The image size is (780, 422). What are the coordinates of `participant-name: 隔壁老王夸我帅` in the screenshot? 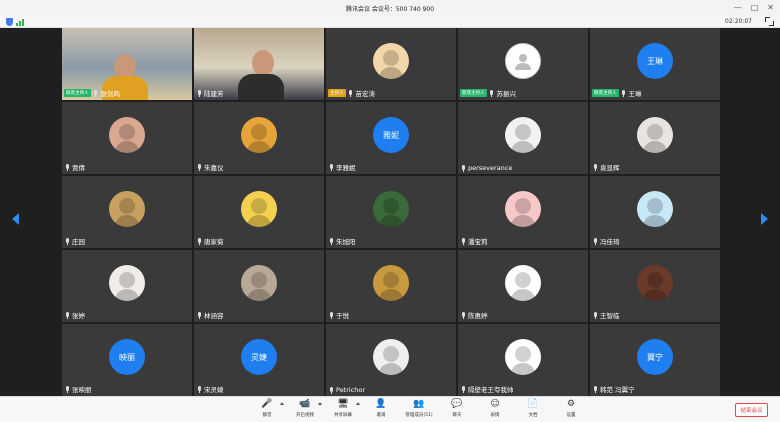 It's located at (491, 390).